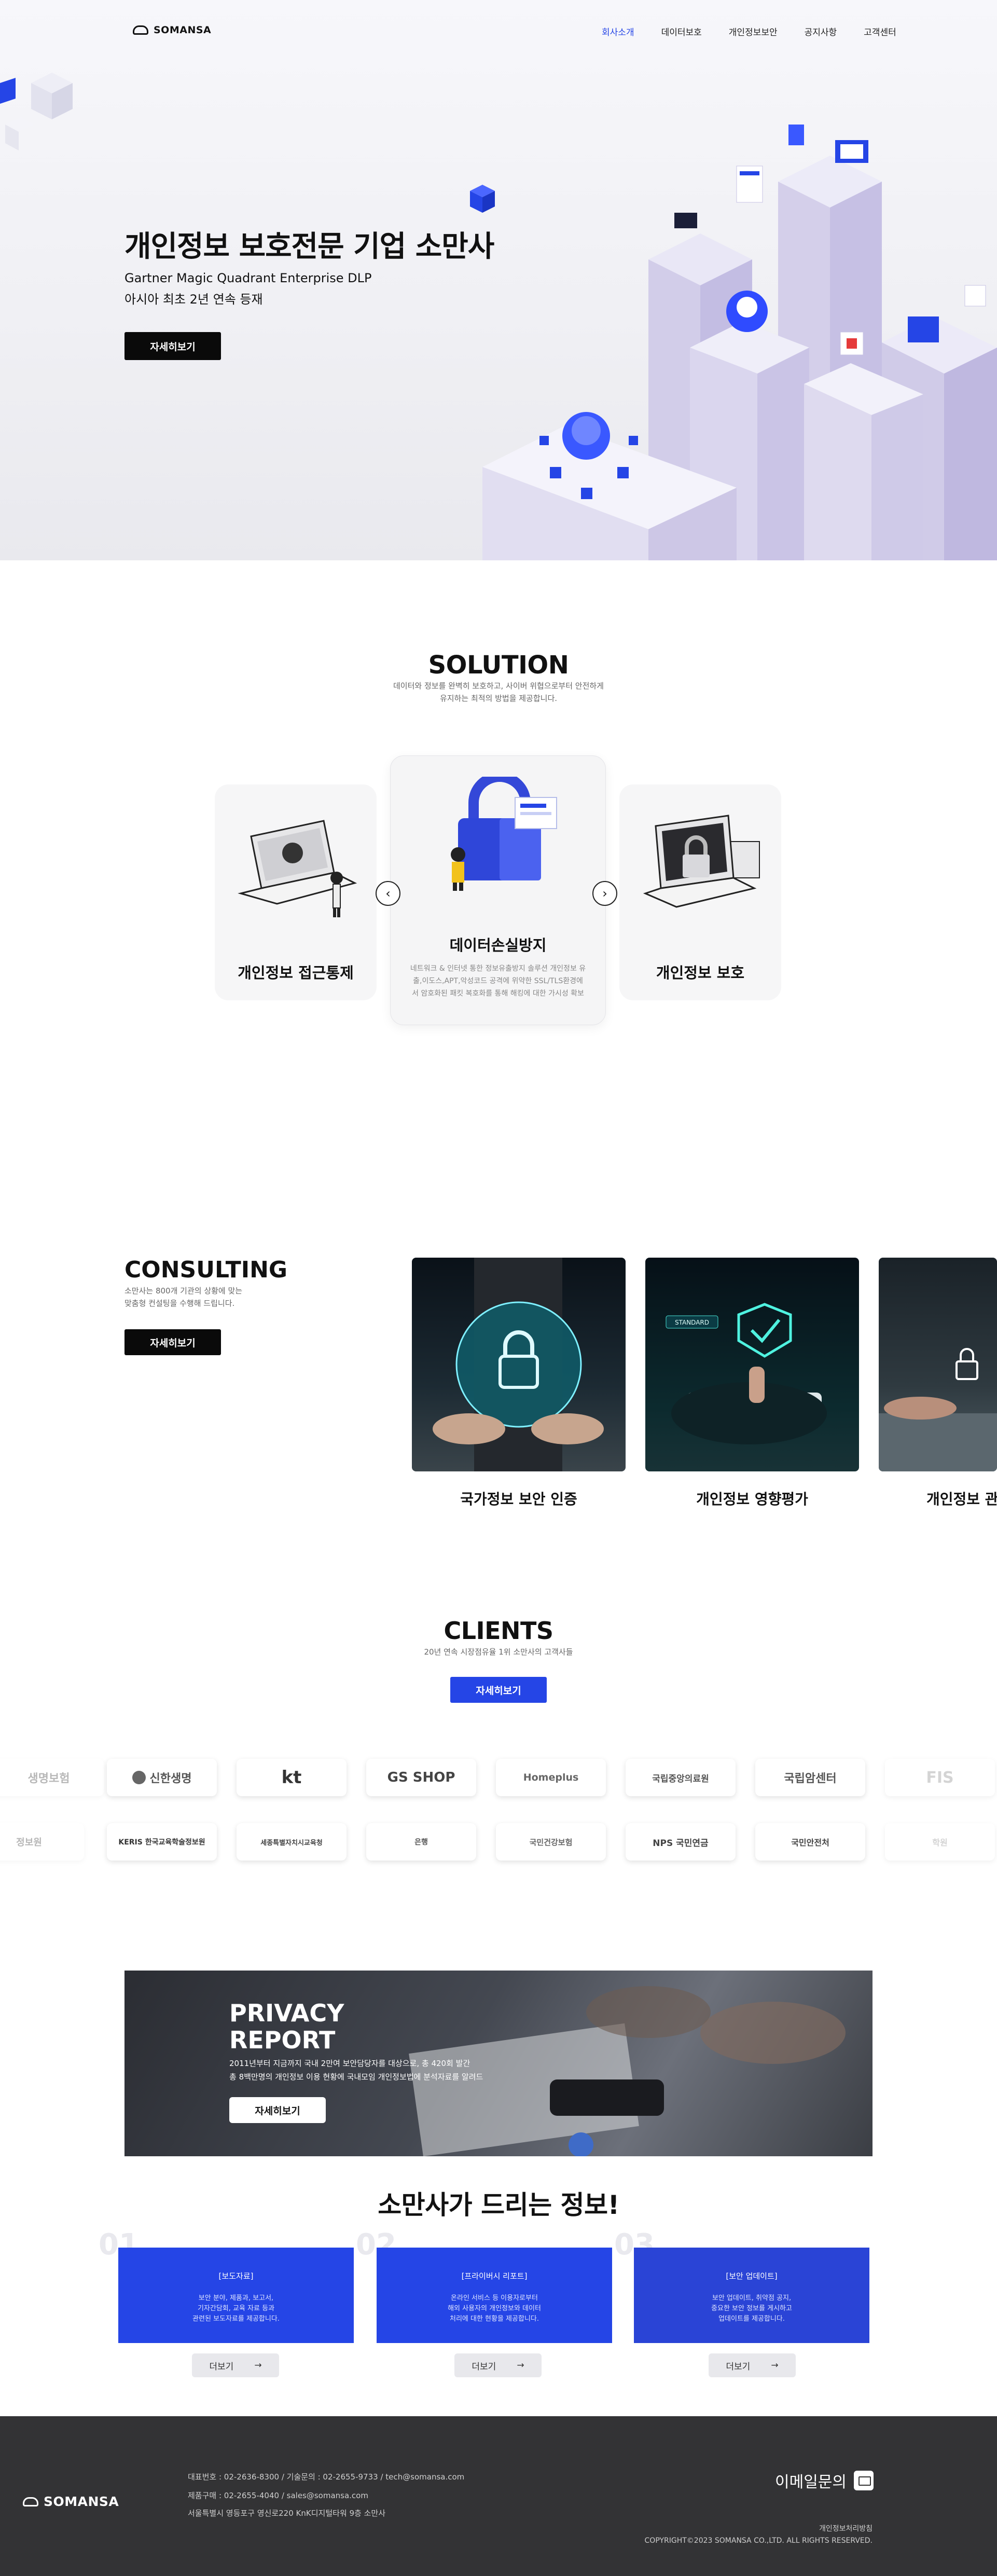 The width and height of the screenshot is (997, 2576). I want to click on solution-card-access-control: 개인정보 접근통제, so click(296, 892).